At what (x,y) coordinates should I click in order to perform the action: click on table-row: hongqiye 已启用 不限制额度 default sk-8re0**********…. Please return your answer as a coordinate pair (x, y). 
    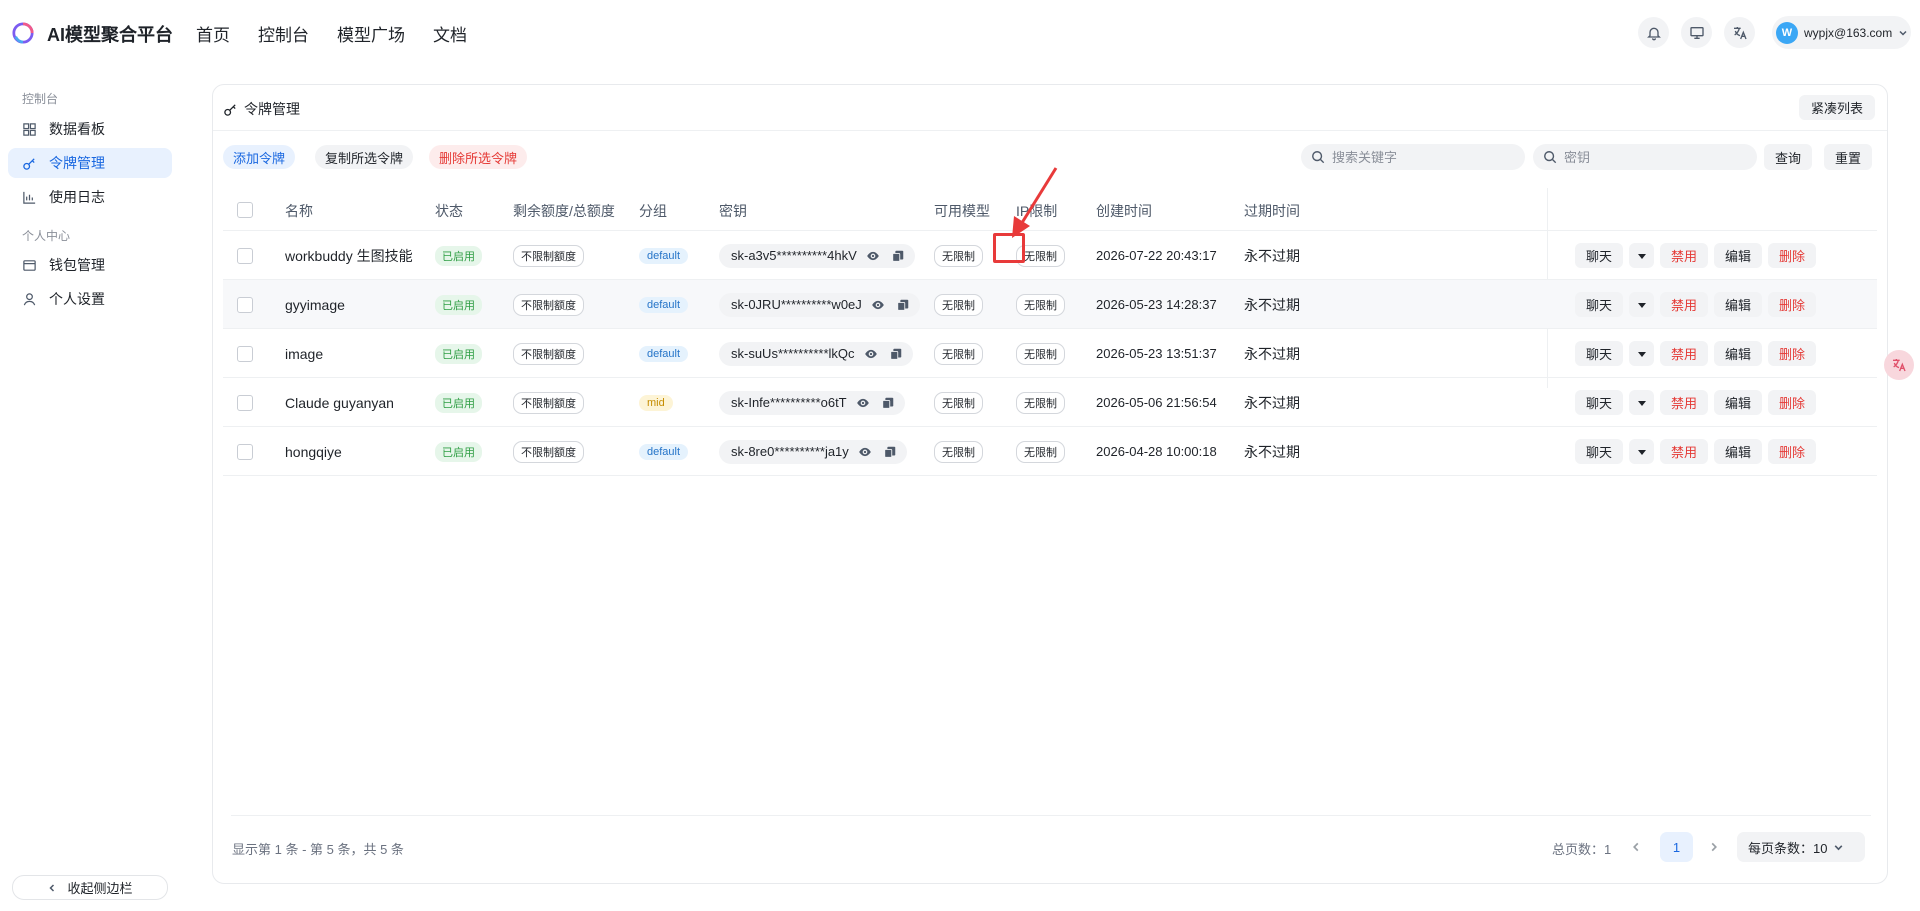
    Looking at the image, I should click on (1050, 451).